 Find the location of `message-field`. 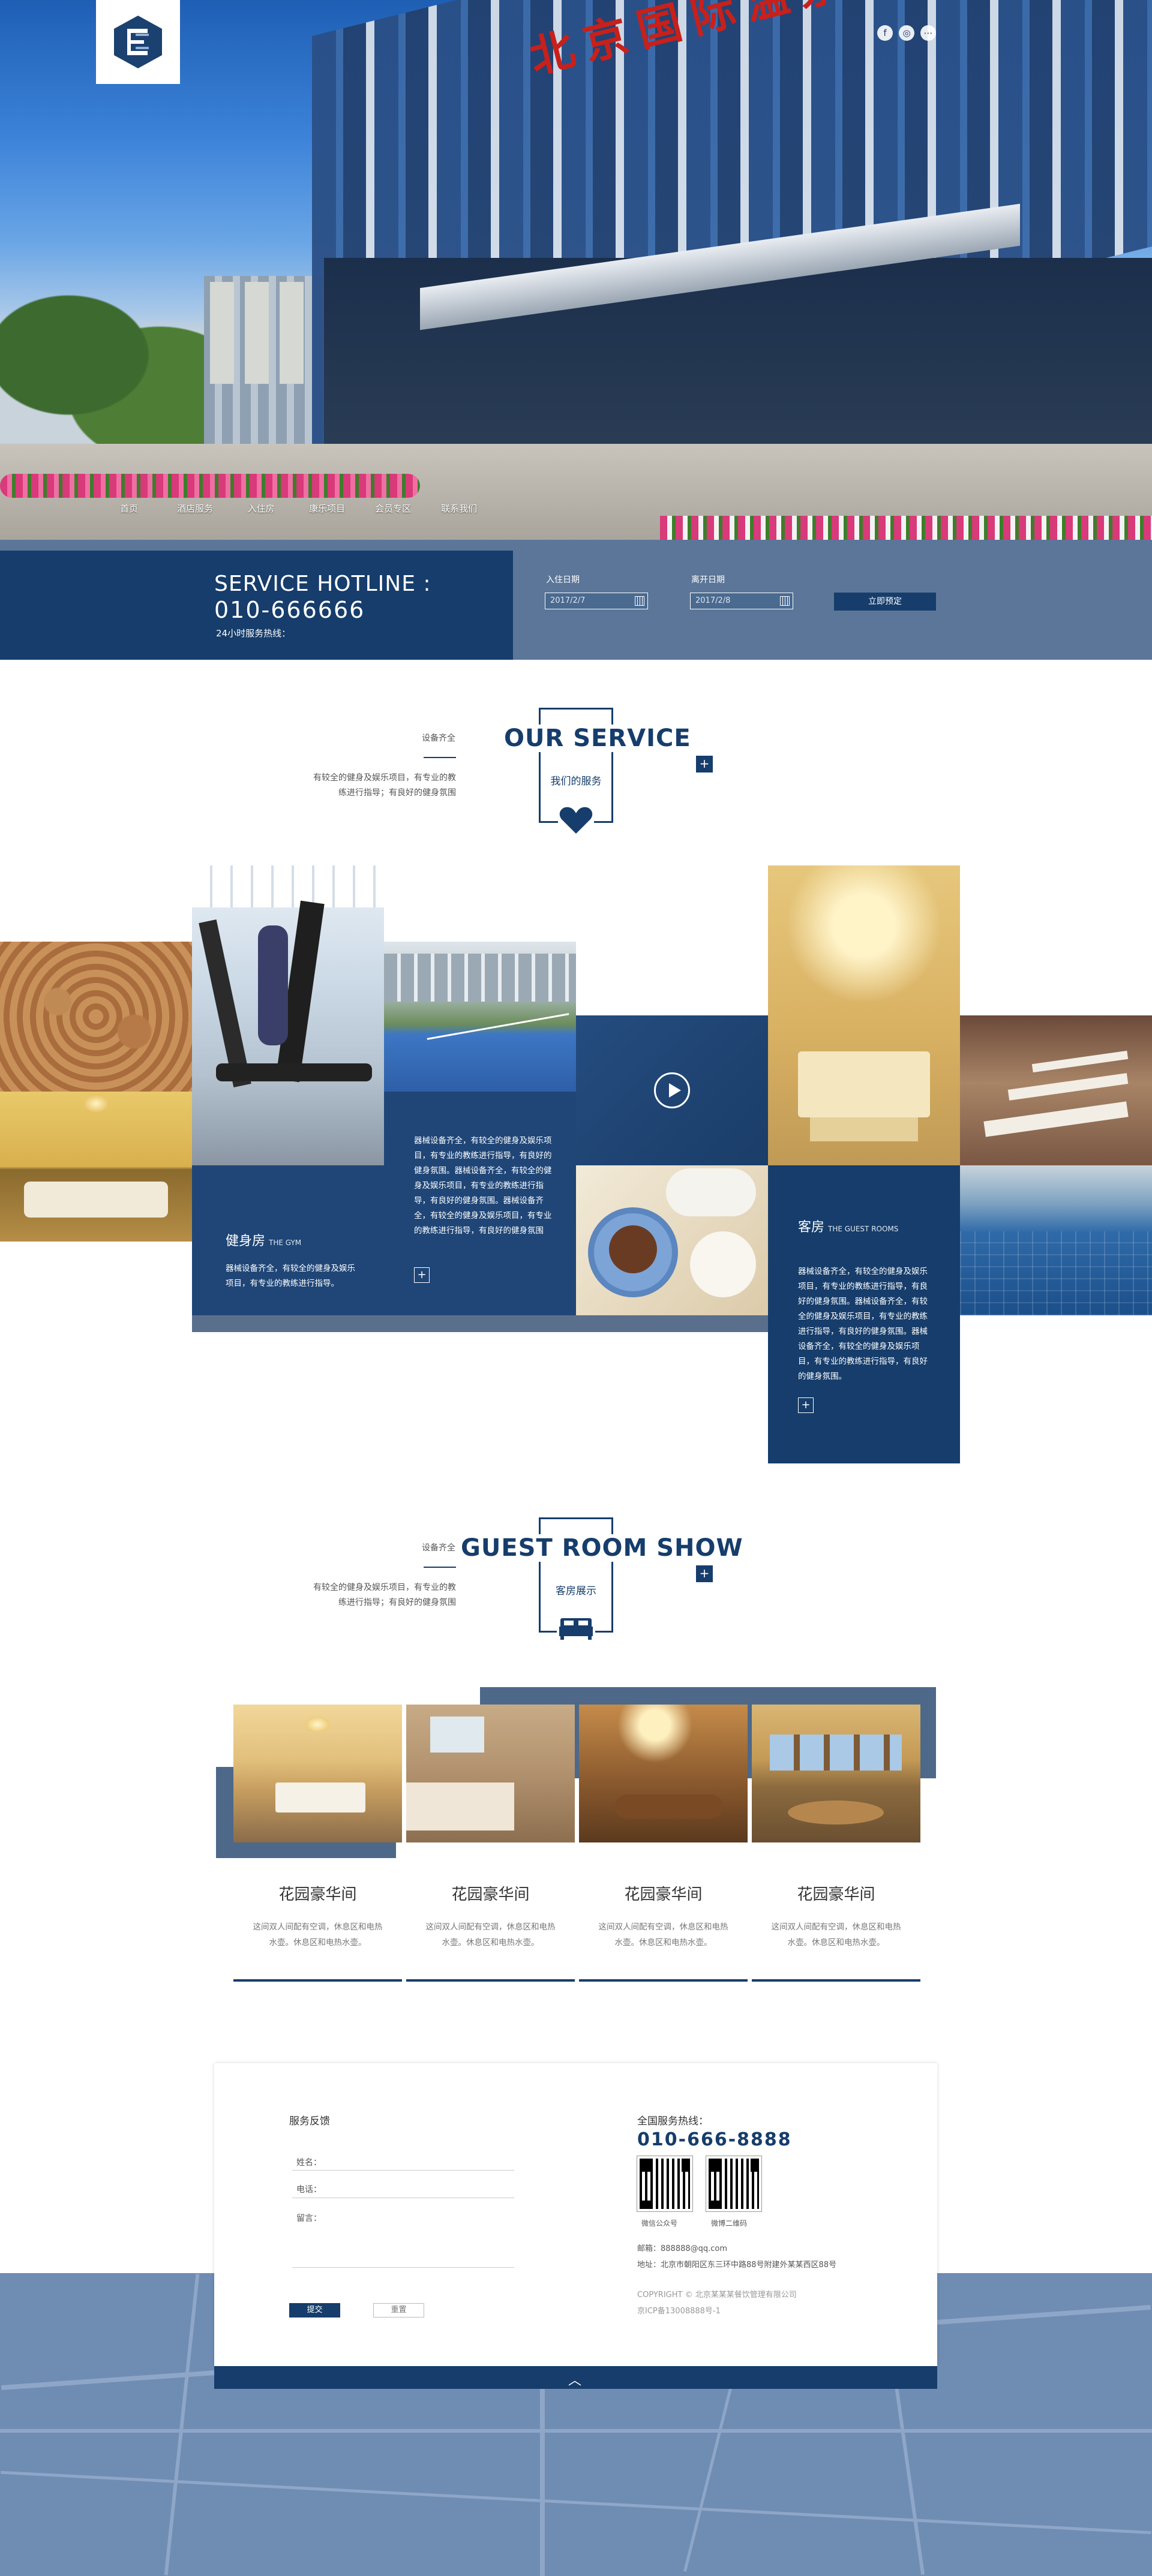

message-field is located at coordinates (403, 2268).